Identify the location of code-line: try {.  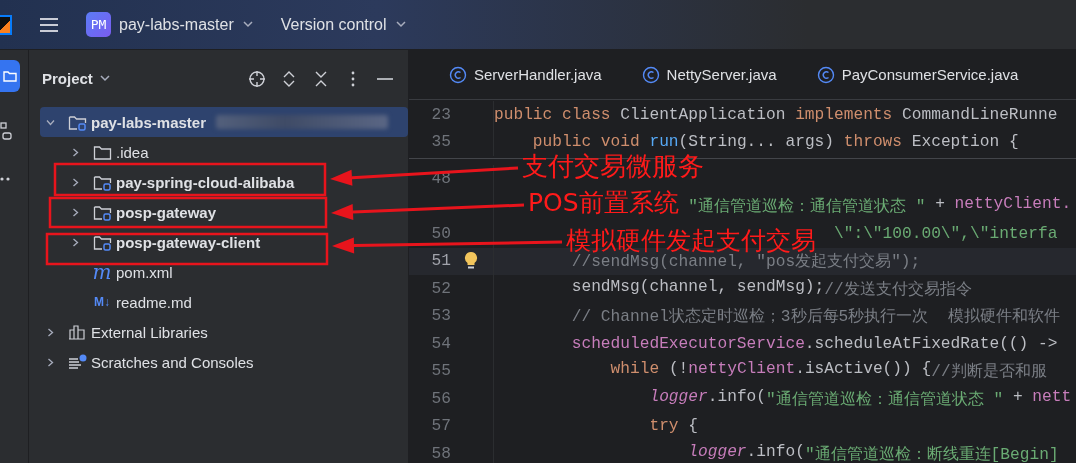
(673, 426).